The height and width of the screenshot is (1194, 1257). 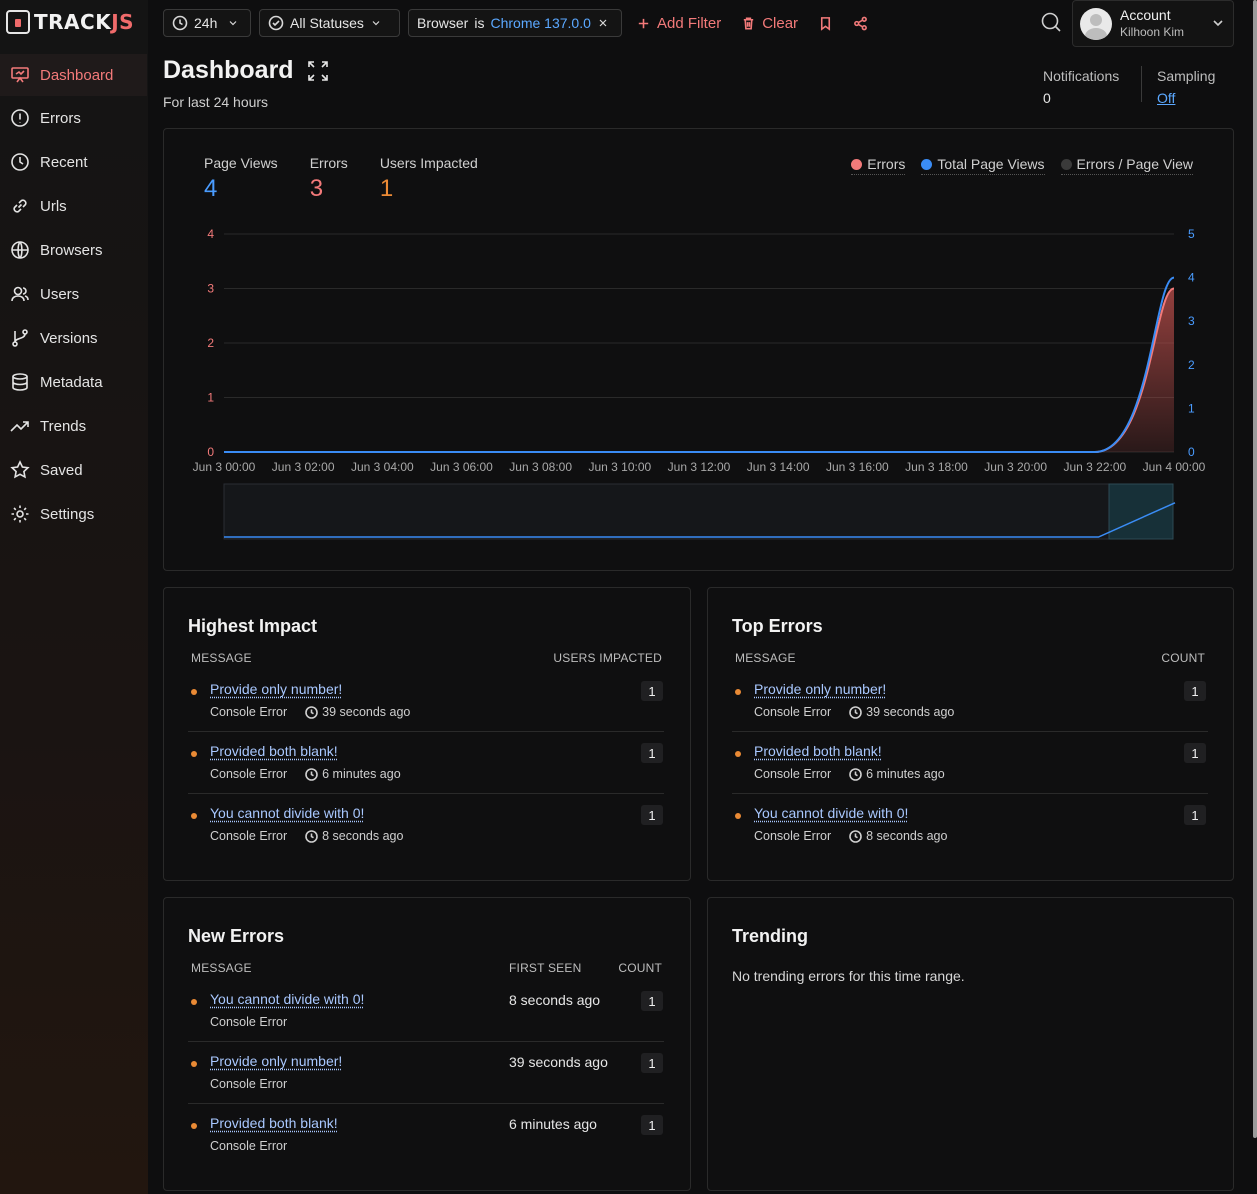 What do you see at coordinates (907, 836) in the screenshot?
I see `error-time: 8 seconds ago` at bounding box center [907, 836].